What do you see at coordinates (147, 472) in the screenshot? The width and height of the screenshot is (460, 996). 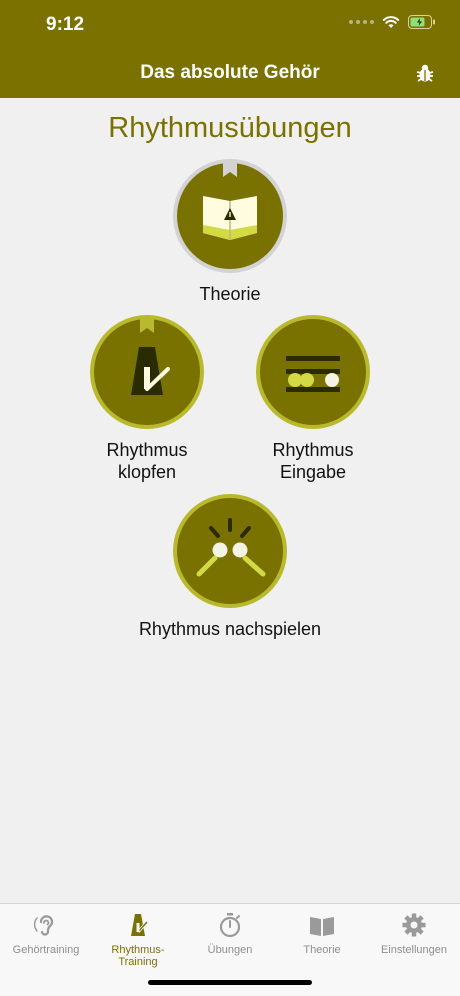 I see `exercise-label-line2: klopfen` at bounding box center [147, 472].